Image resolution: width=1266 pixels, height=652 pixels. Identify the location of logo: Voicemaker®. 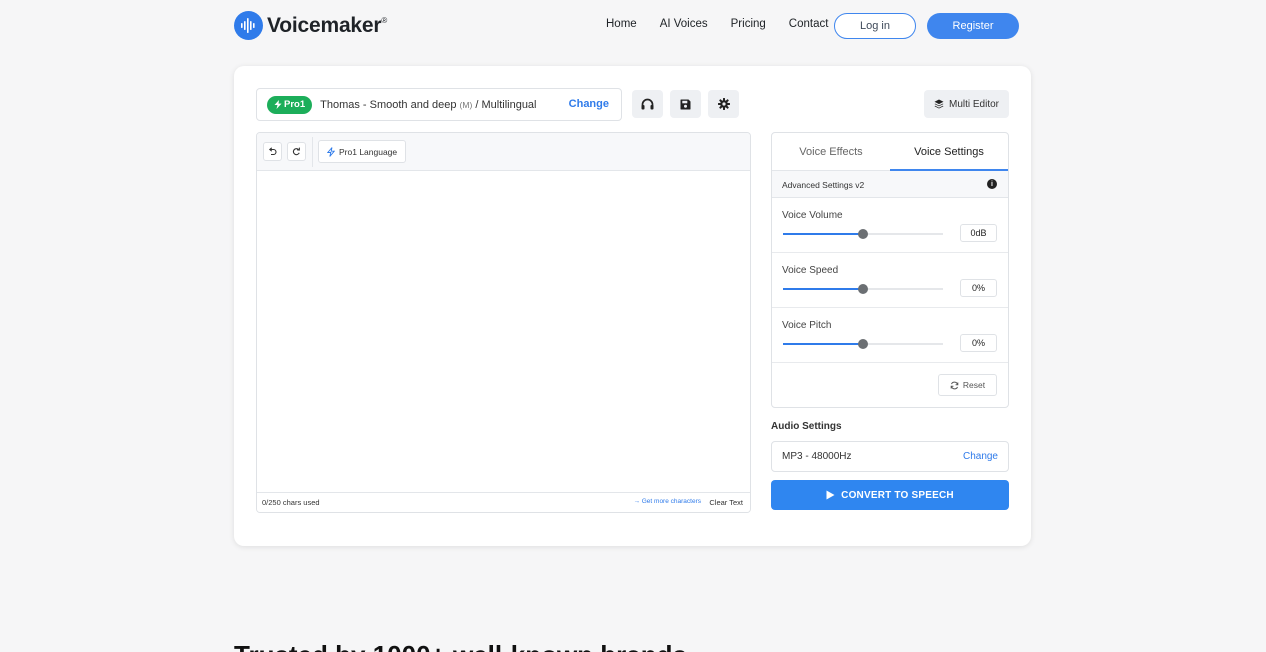
(310, 25).